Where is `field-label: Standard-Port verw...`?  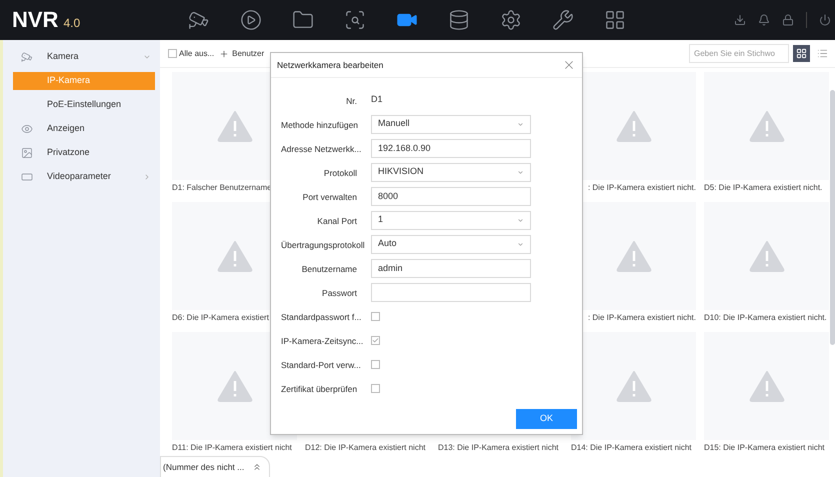 field-label: Standard-Port verw... is located at coordinates (321, 365).